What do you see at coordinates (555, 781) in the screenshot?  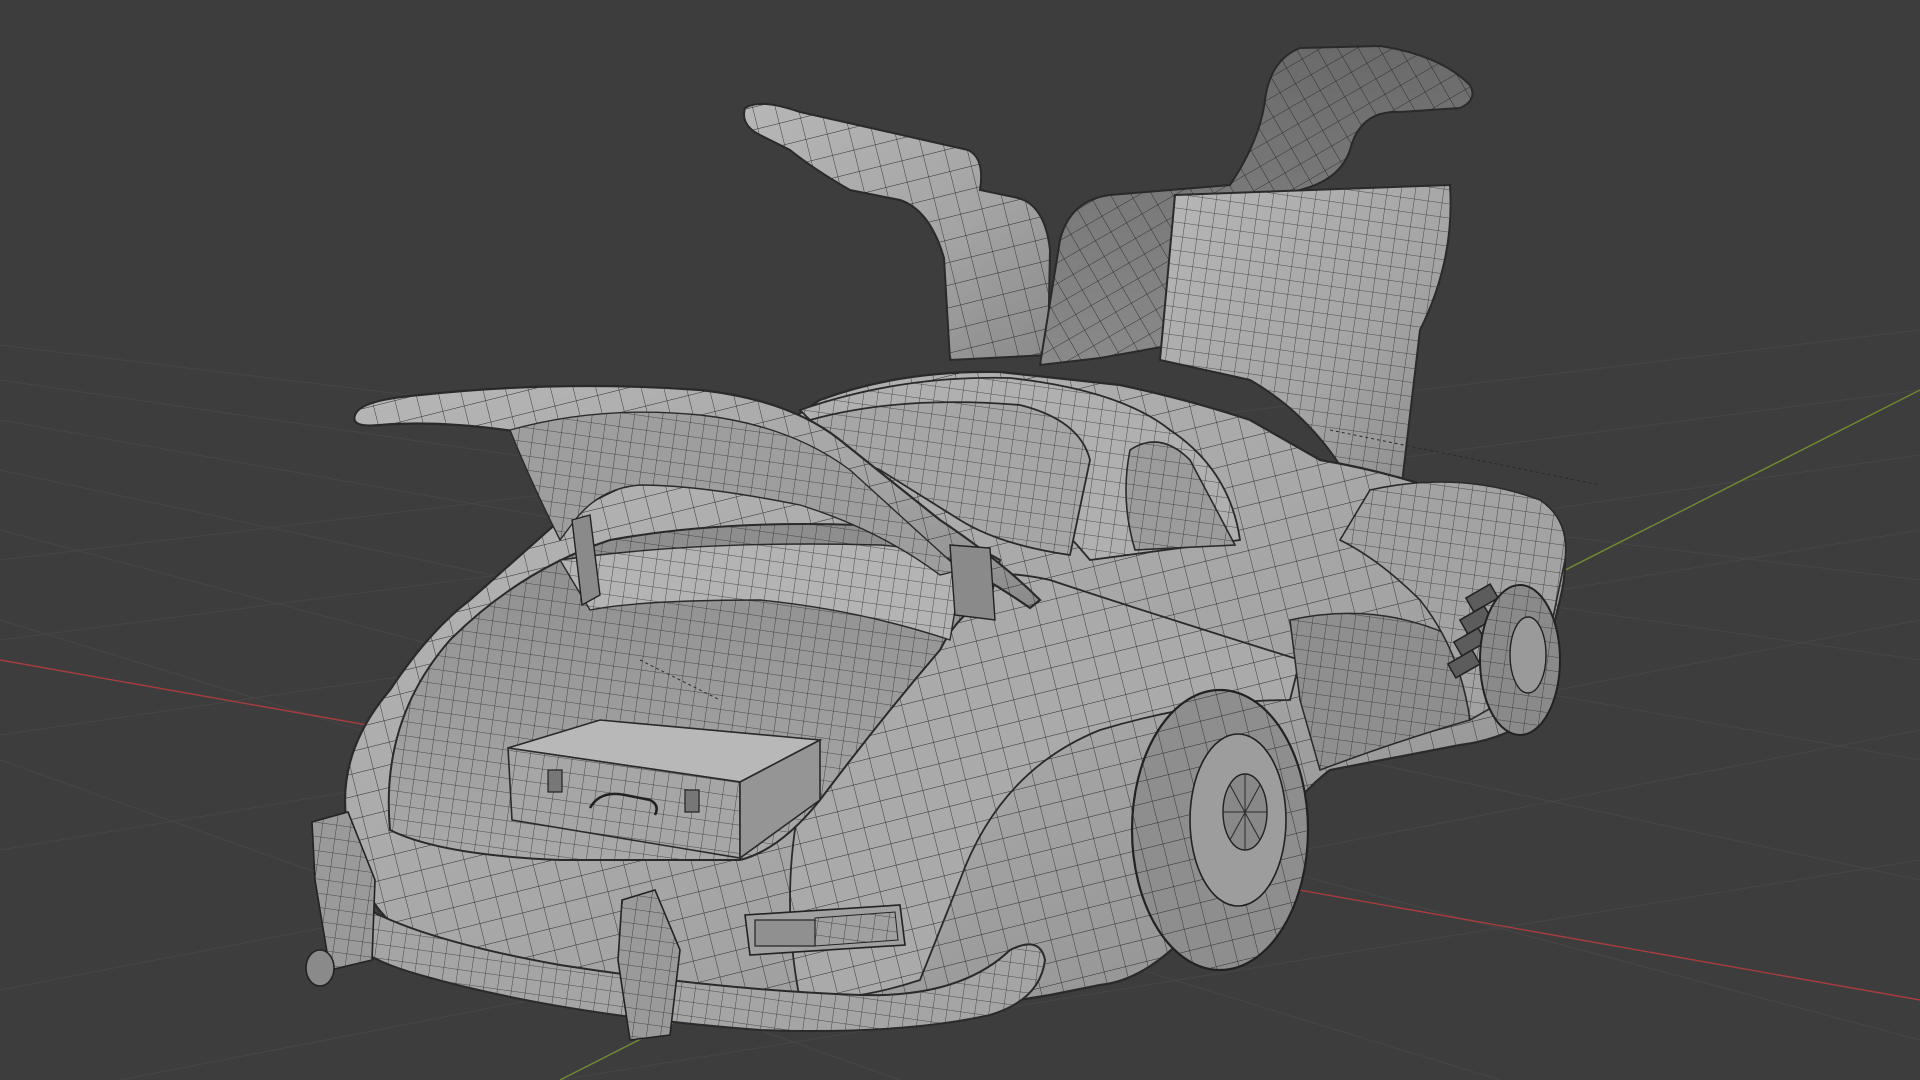 I see `suitcase-latch-left` at bounding box center [555, 781].